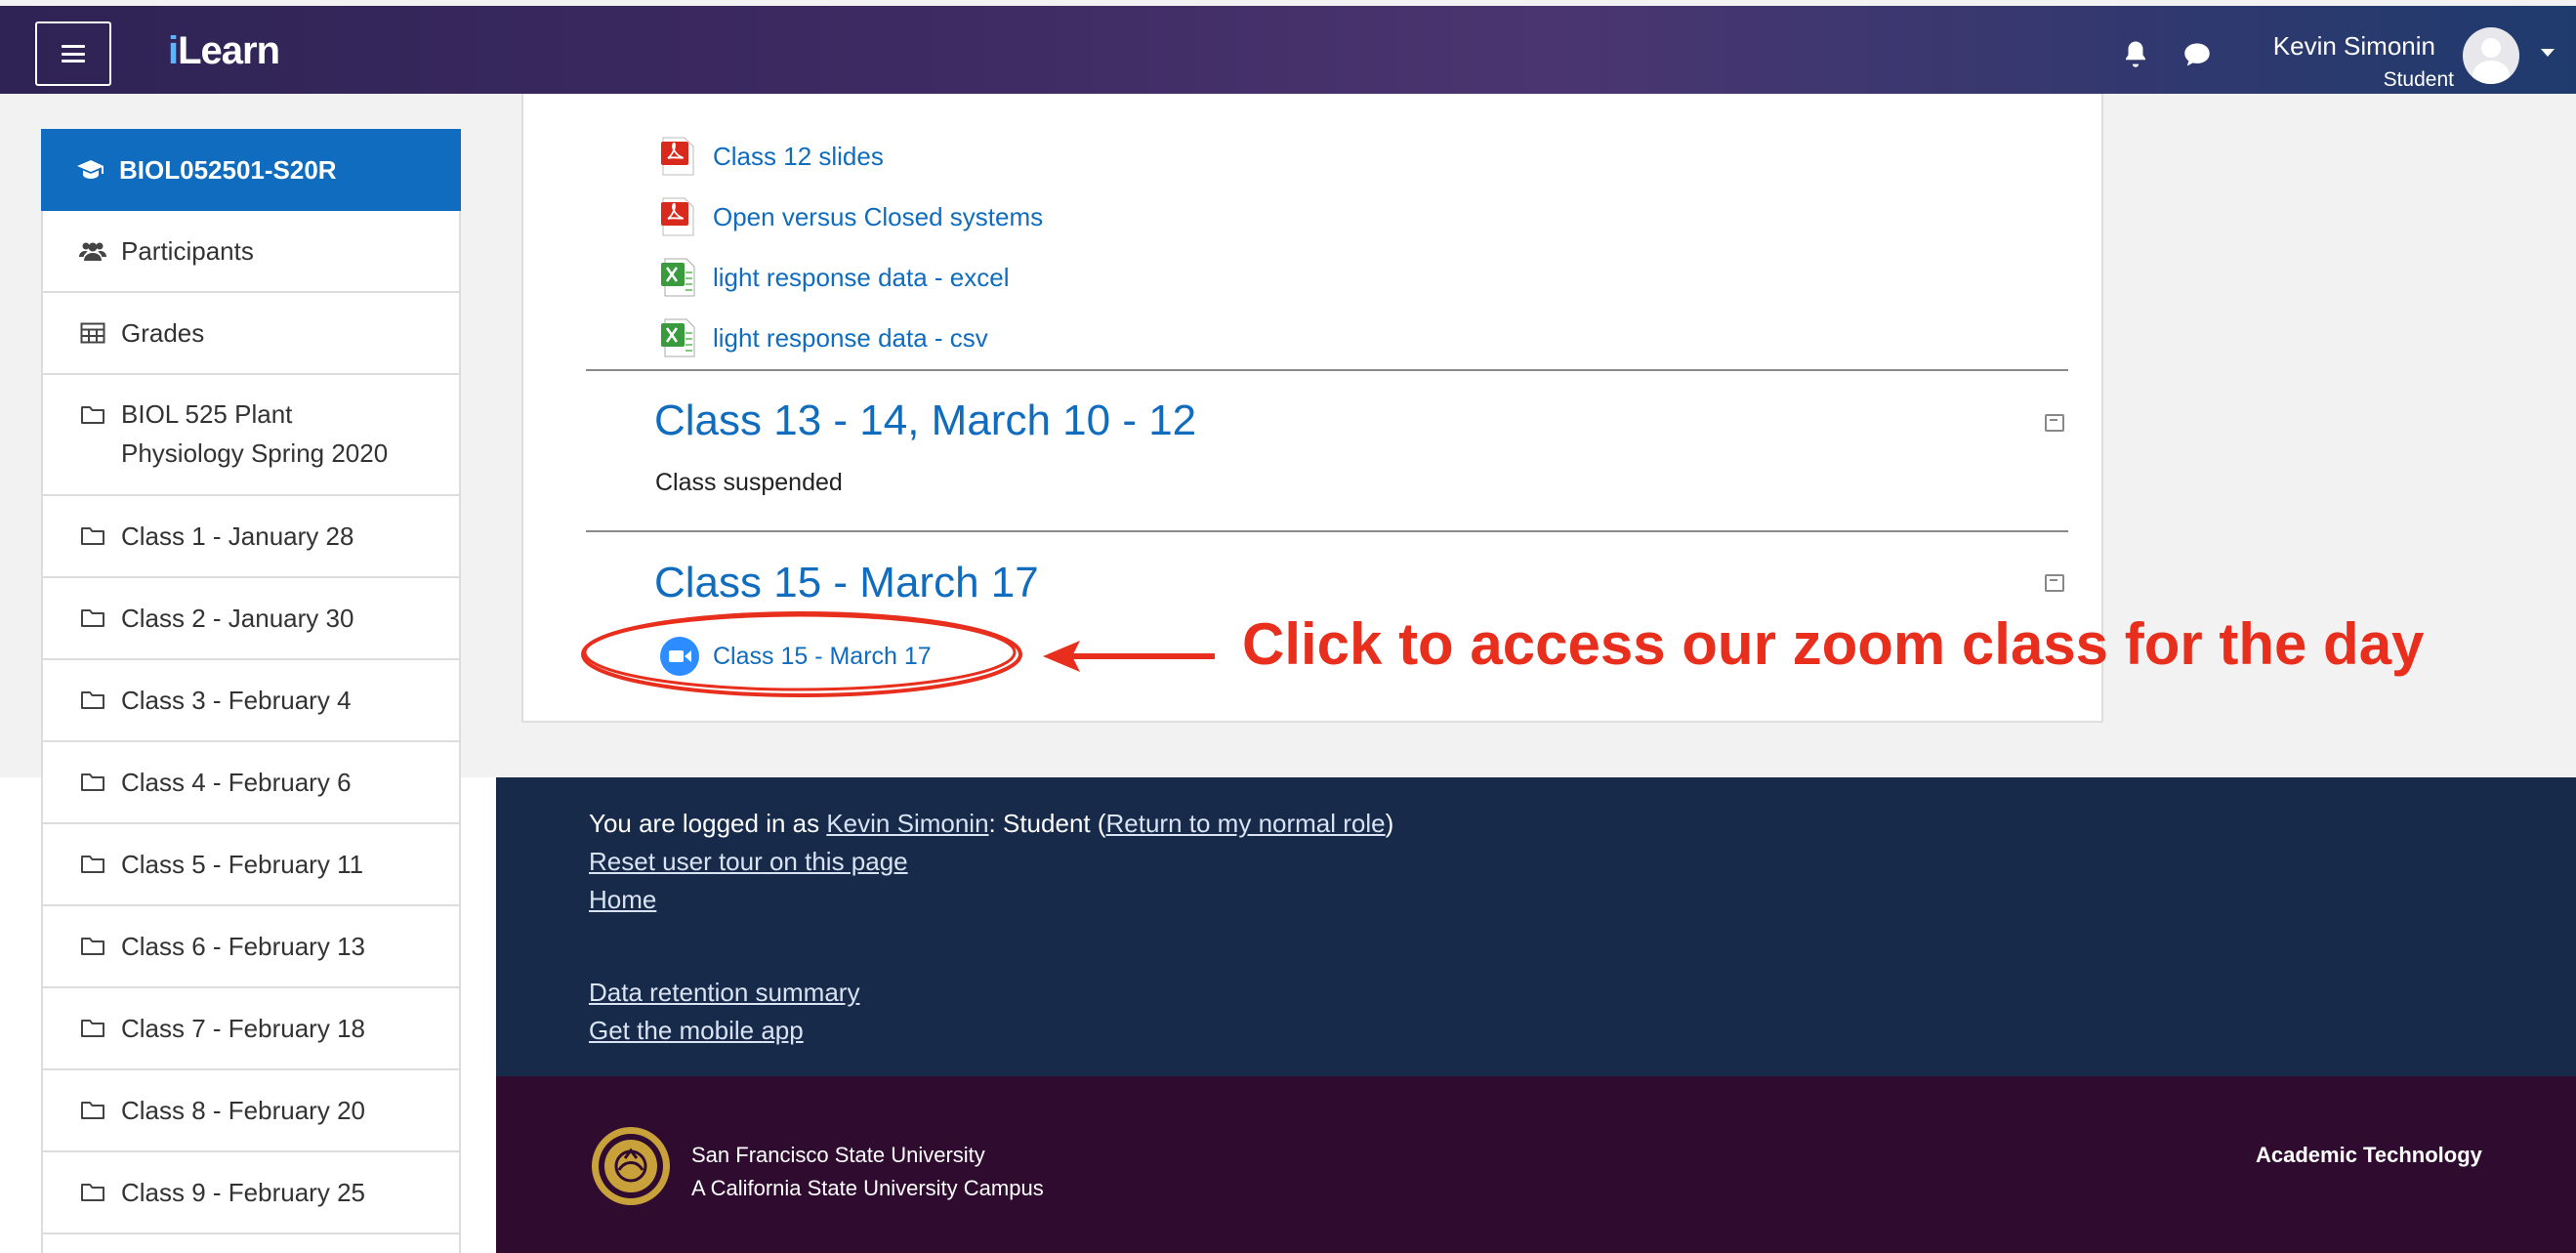 The height and width of the screenshot is (1253, 2576). I want to click on menu-icon, so click(73, 54).